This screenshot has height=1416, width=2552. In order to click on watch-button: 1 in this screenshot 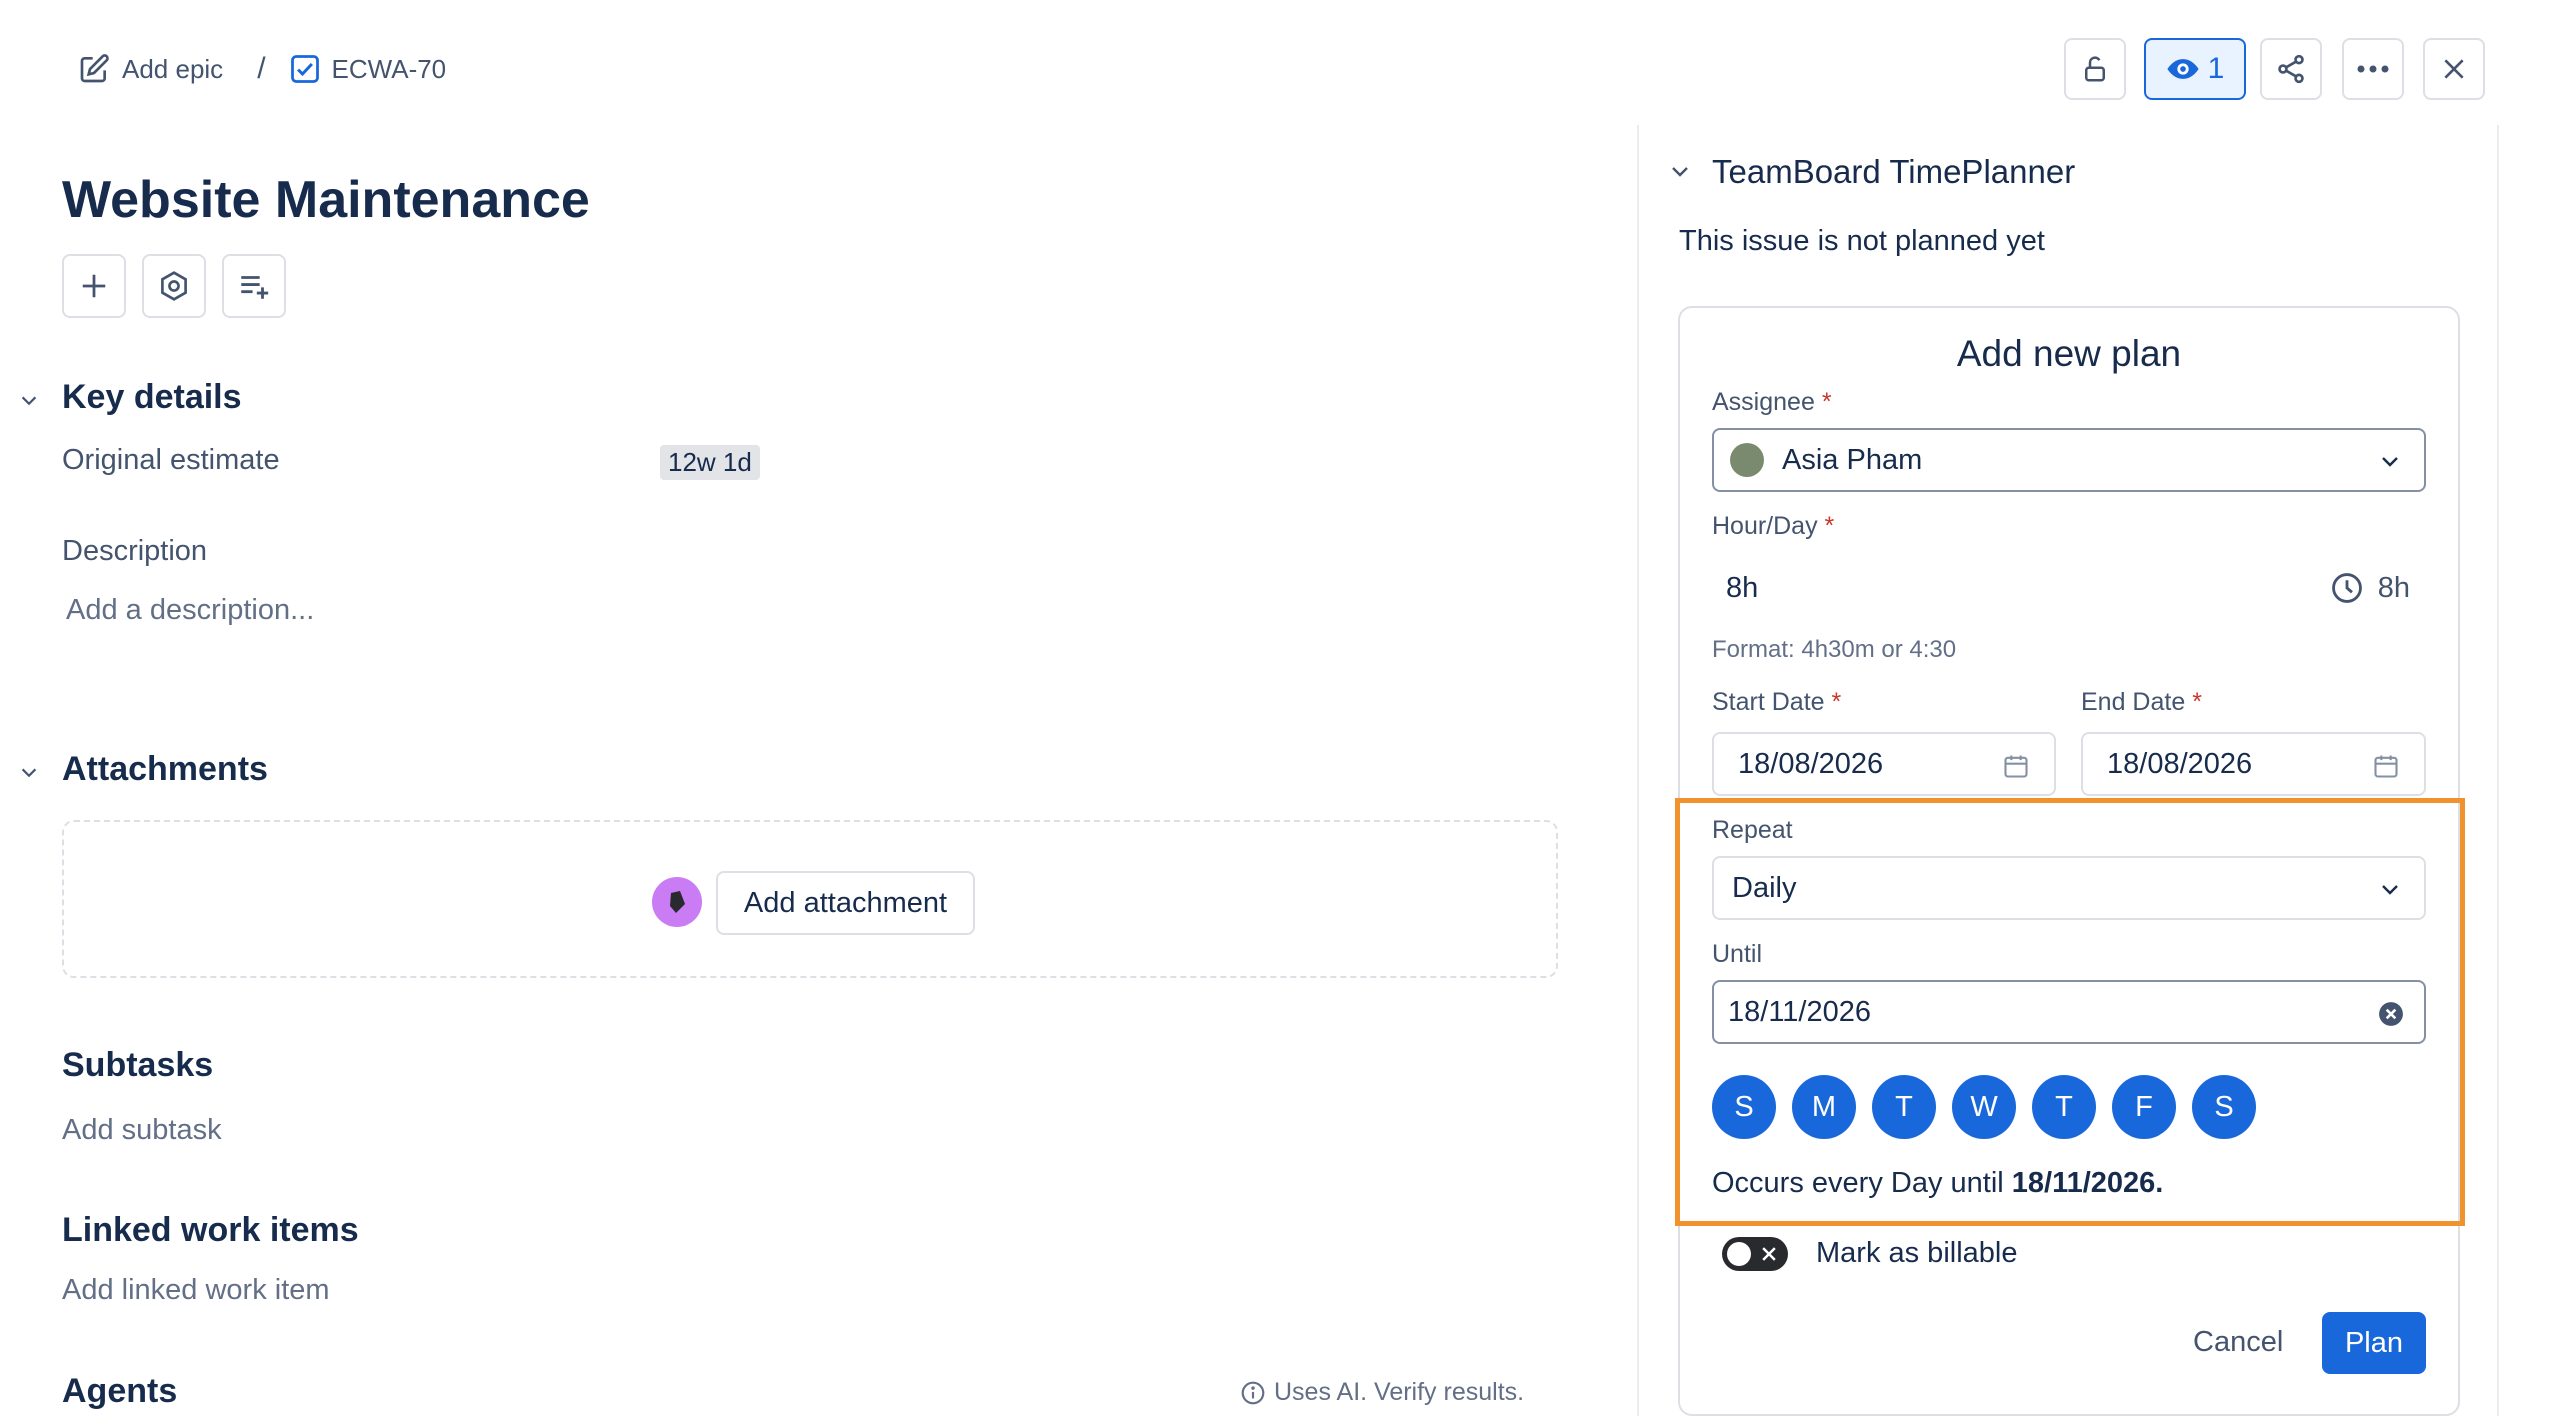, I will do `click(2195, 69)`.